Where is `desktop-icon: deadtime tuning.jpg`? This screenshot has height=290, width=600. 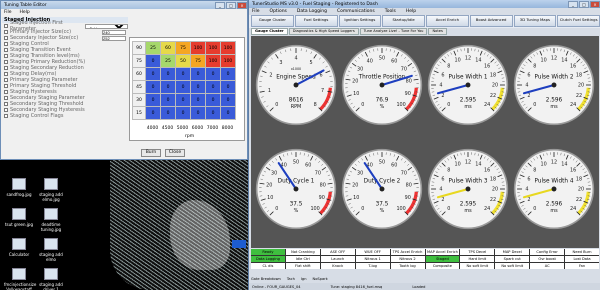 desktop-icon: deadtime tuning.jpg is located at coordinates (51, 220).